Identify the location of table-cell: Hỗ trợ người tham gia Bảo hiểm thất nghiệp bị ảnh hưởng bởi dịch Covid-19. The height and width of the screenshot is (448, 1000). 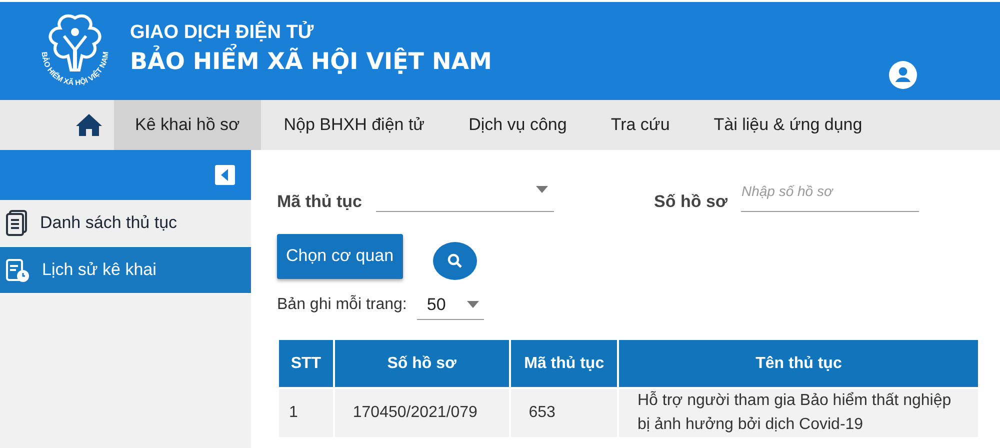
(798, 413).